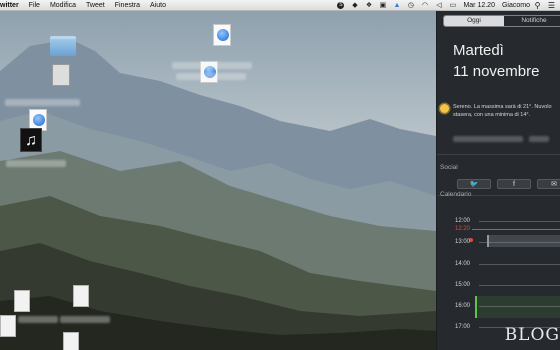  Describe the element at coordinates (456, 194) in the screenshot. I see `calendar-section-header: Calendario` at that location.